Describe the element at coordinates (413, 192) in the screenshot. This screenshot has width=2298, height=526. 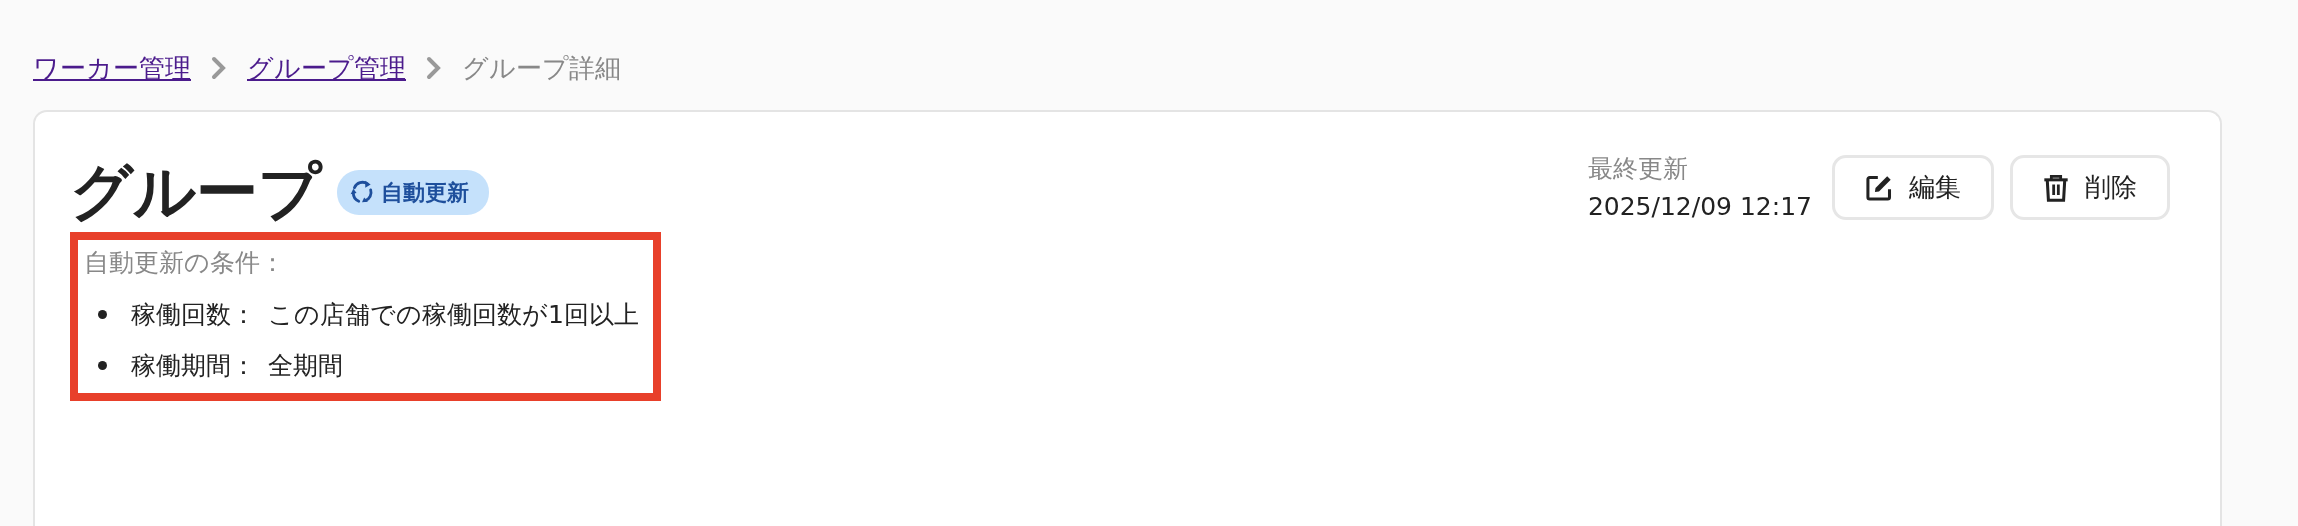
I see `auto-update-badge: 自動更新` at that location.